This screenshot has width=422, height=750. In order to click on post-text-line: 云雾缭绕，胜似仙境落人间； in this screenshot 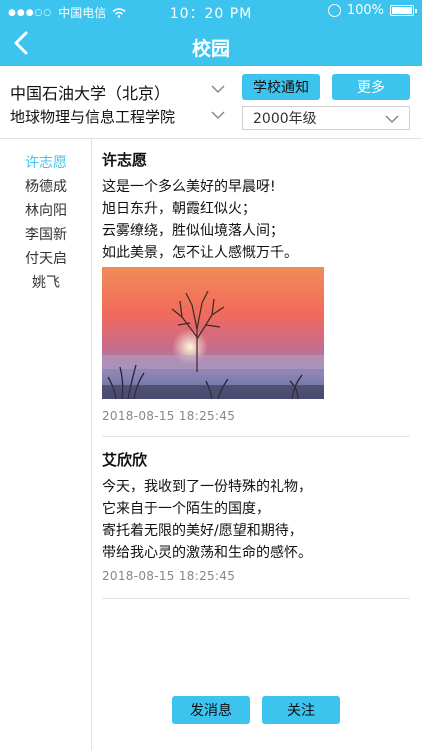, I will do `click(193, 231)`.